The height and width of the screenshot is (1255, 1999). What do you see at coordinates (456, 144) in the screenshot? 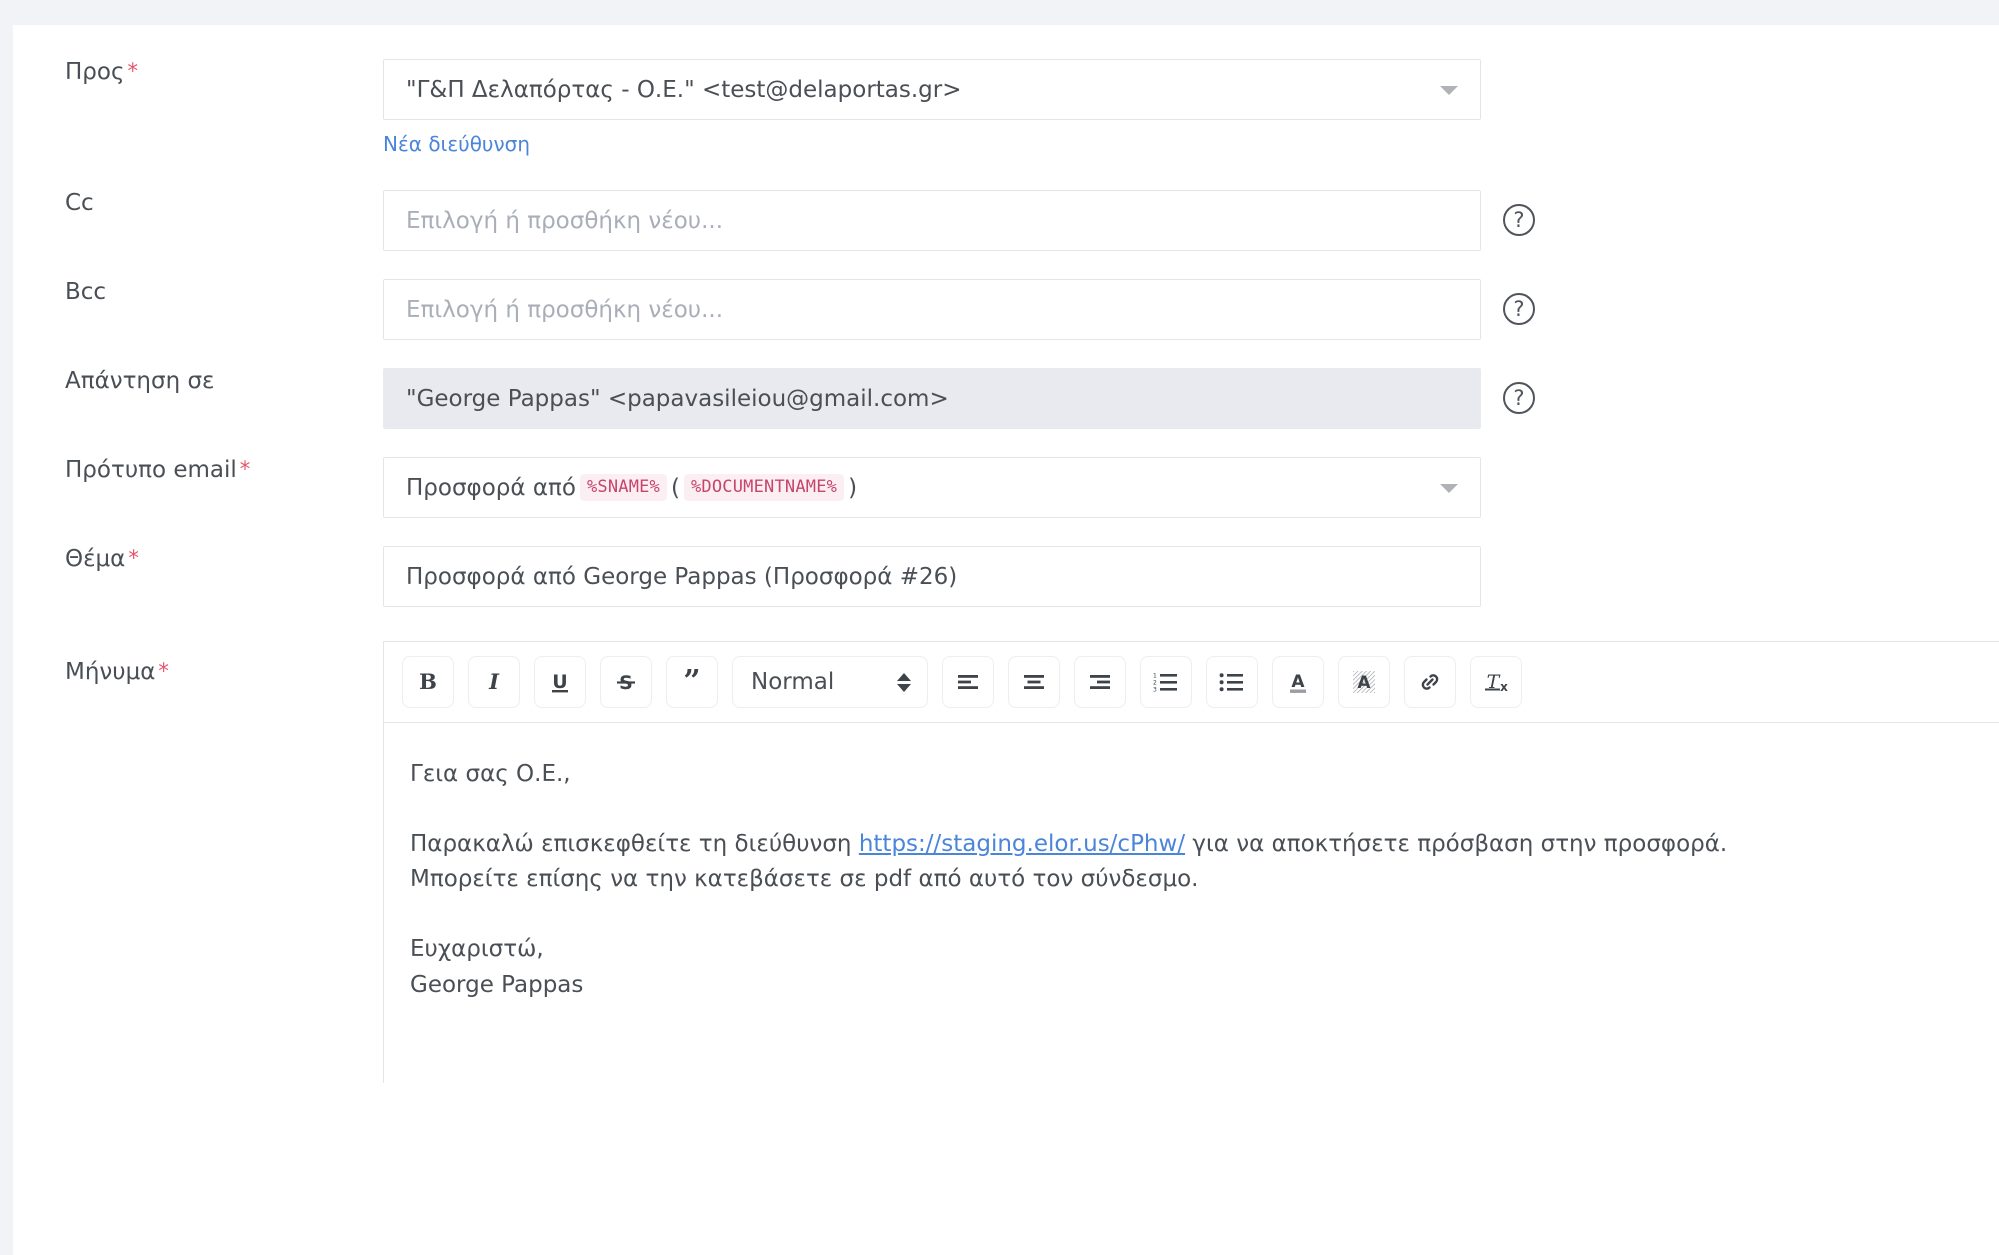
I see `new-address-link: Νέα διεύθυνση` at bounding box center [456, 144].